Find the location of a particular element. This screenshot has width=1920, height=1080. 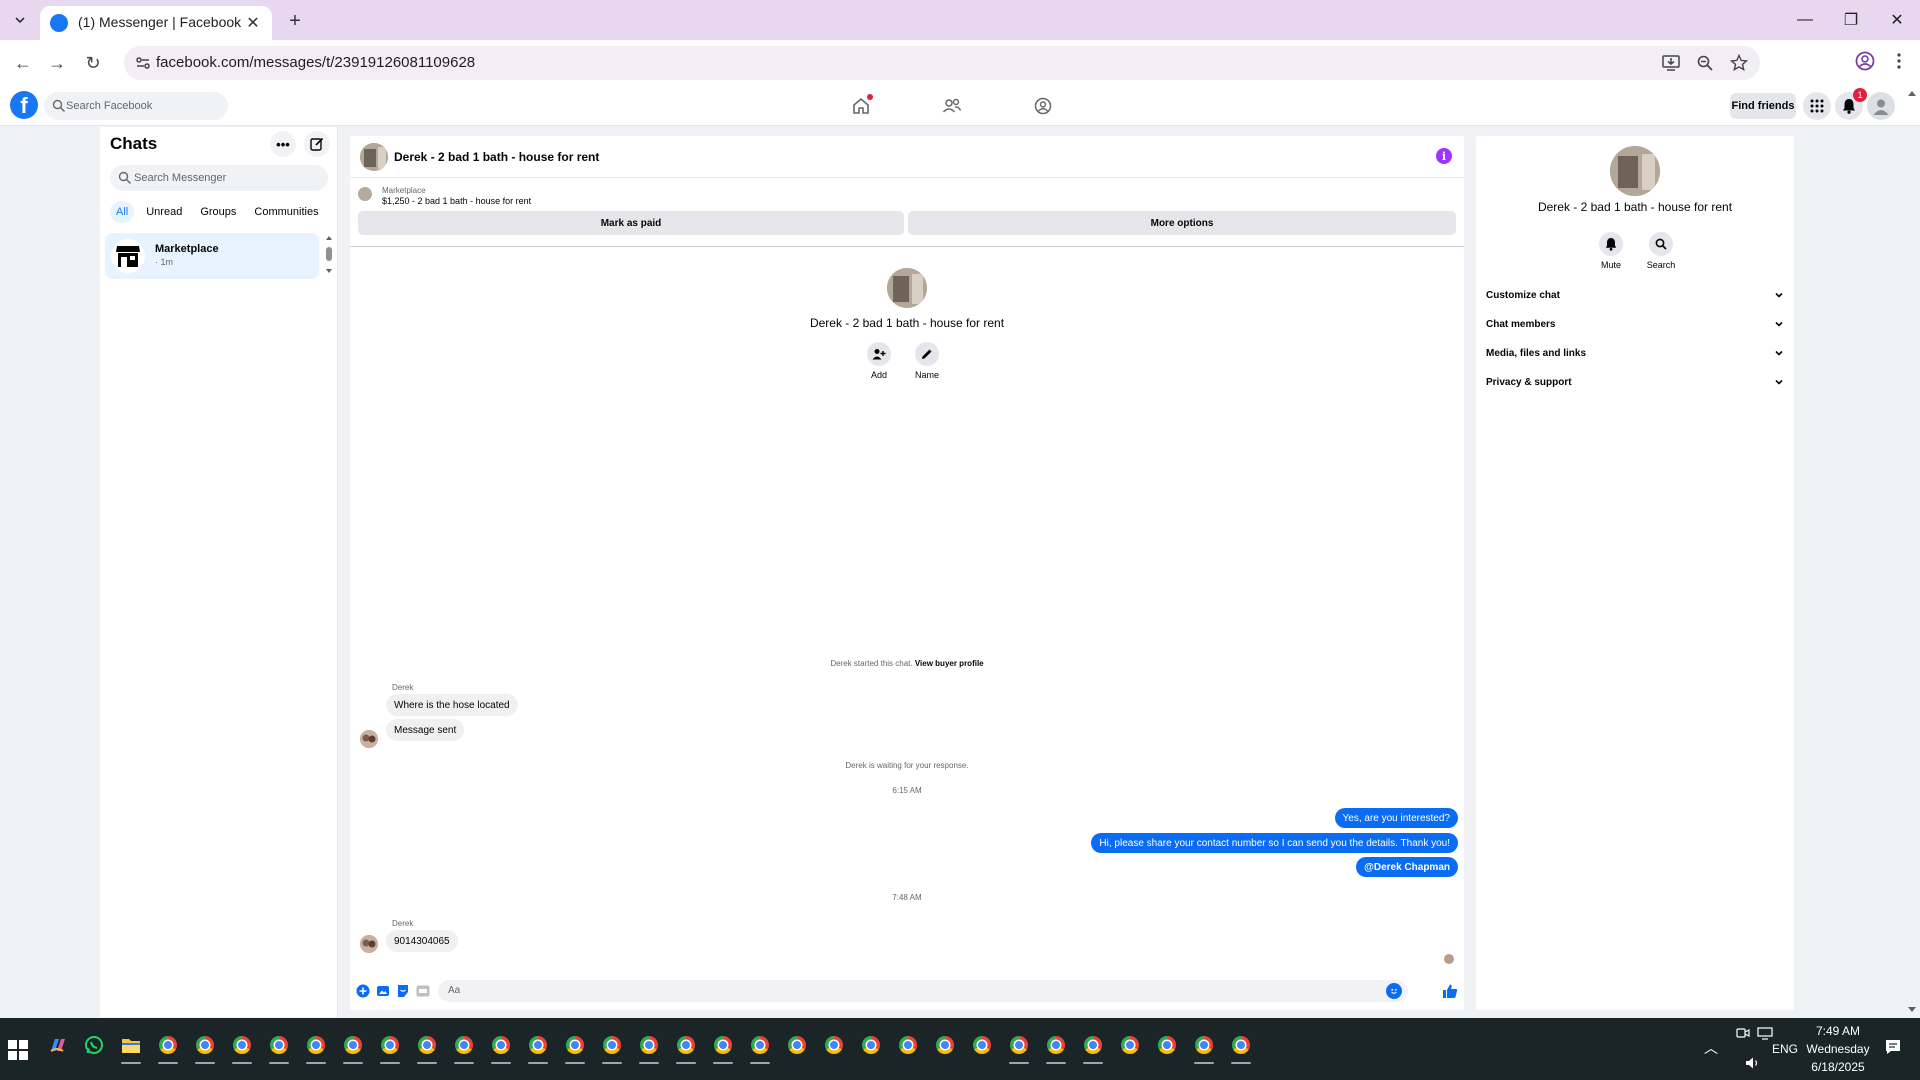

show-hidden-icons-chevron-icon: ︿ is located at coordinates (1711, 1048).